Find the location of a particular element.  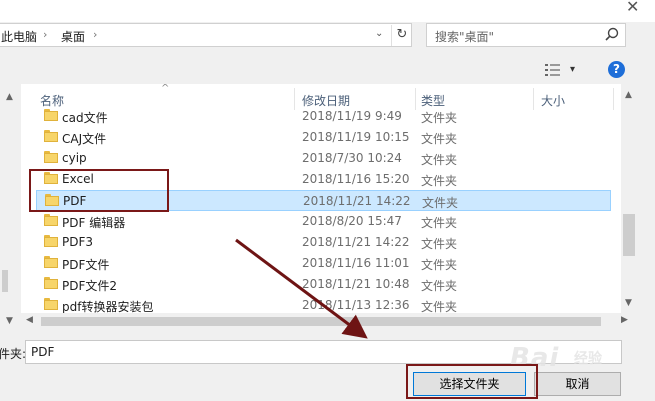

refresh-icon: ↻ is located at coordinates (401, 35).